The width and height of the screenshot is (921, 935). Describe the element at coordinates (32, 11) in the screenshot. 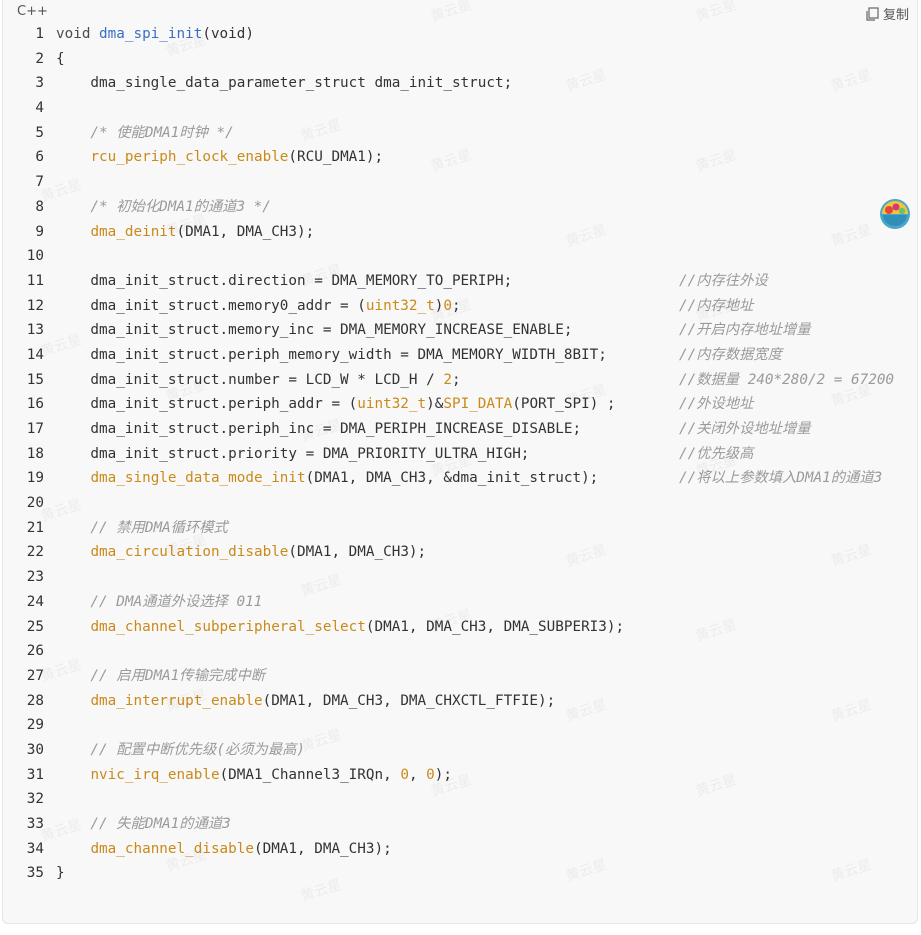

I see `language-label: C++` at that location.